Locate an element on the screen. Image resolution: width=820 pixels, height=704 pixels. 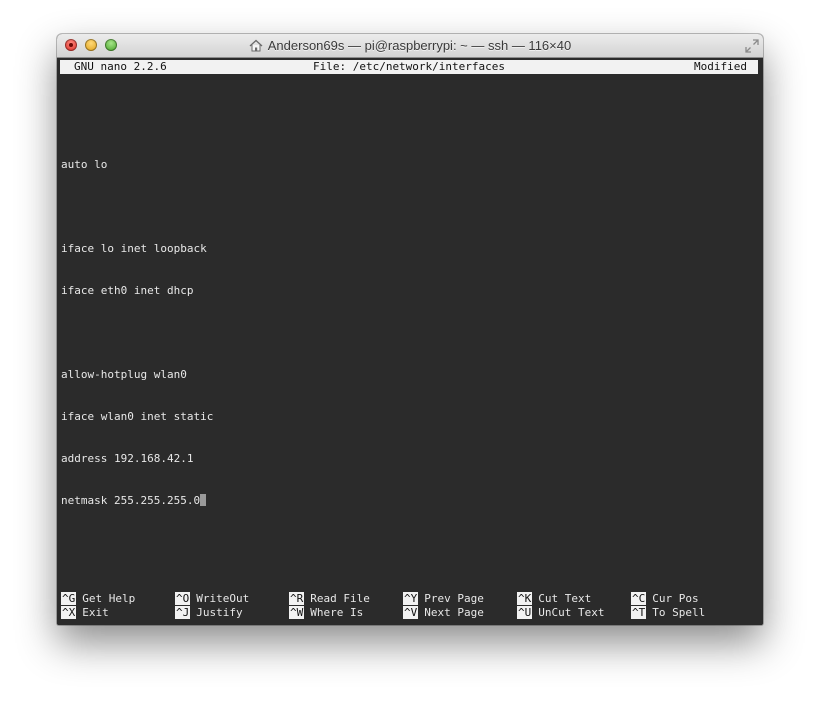
shortcut-cut-text: ^K Cut Text is located at coordinates (554, 599).